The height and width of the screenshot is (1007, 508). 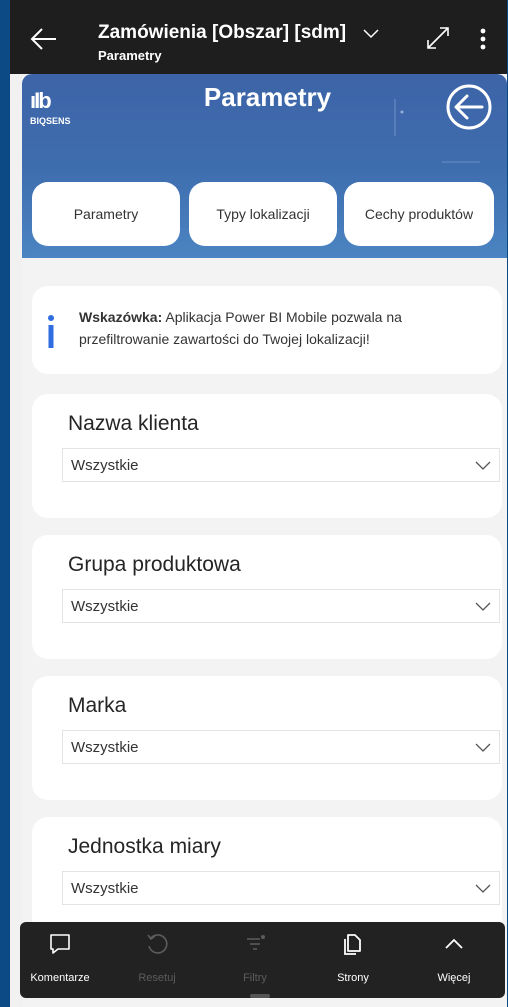 What do you see at coordinates (130, 55) in the screenshot?
I see `page-subtitle: Parametry` at bounding box center [130, 55].